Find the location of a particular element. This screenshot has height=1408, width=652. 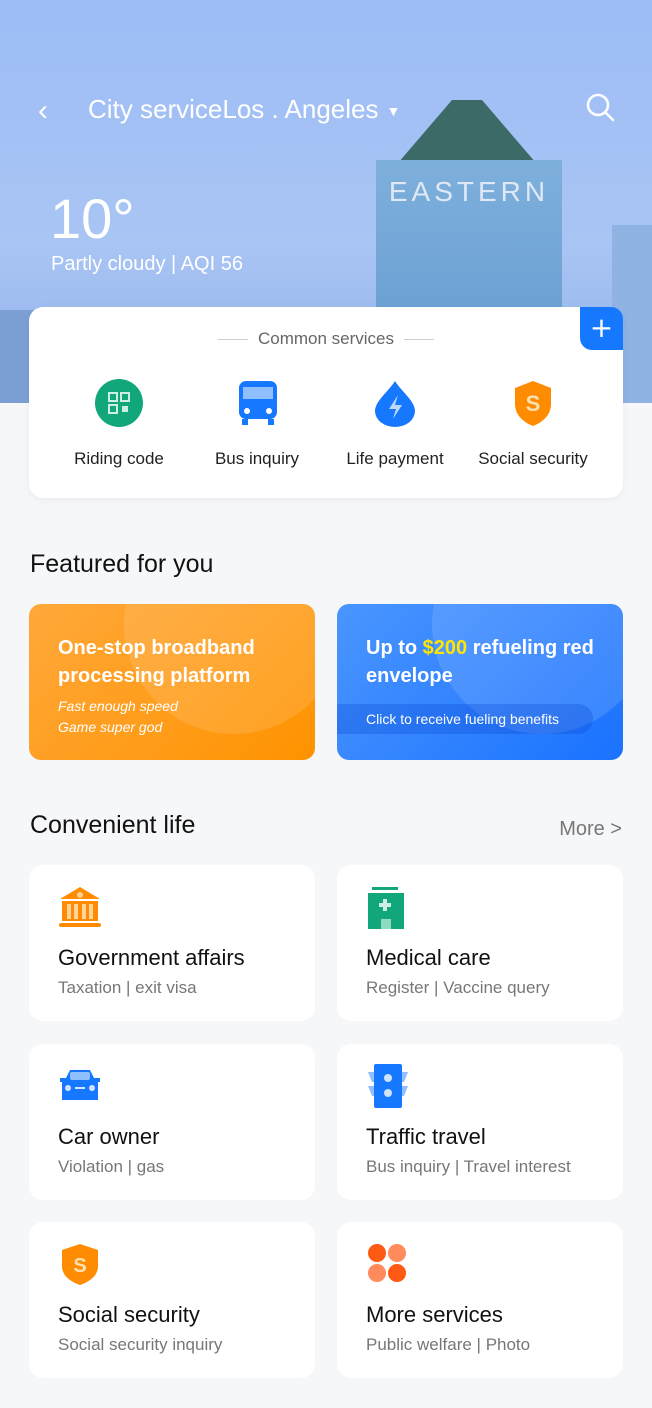

add-service-button: + is located at coordinates (601, 328).